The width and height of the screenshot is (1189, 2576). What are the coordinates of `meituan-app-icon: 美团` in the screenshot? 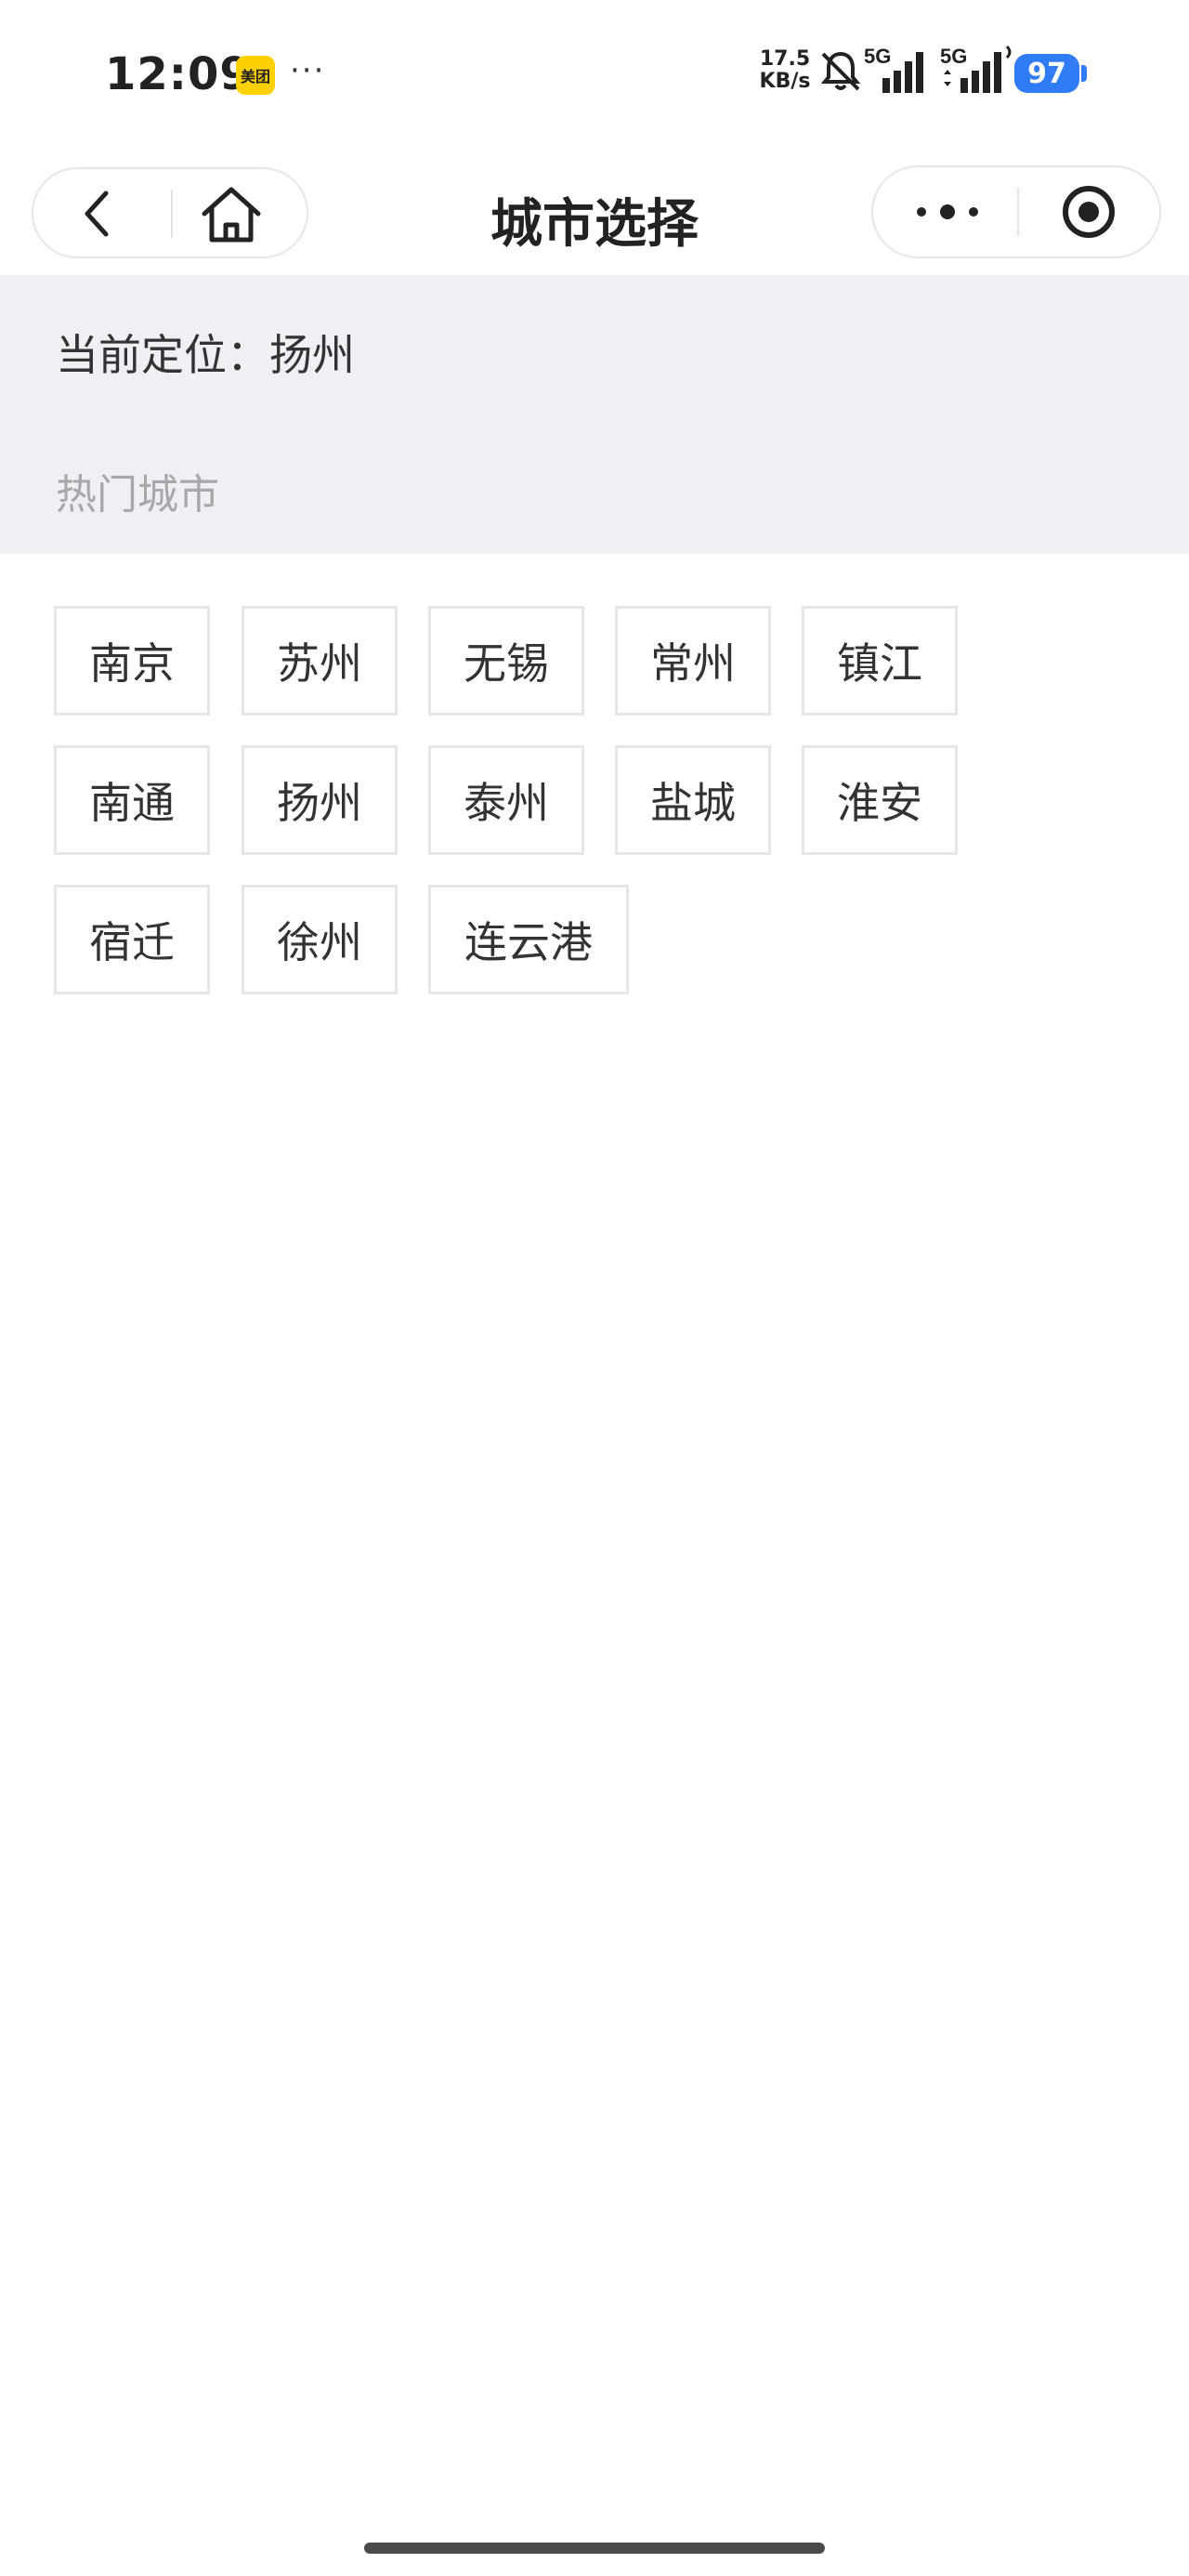 It's located at (256, 75).